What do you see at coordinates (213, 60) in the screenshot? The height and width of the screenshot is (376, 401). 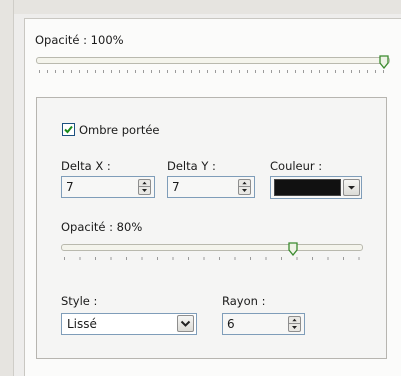 I see `opacity-slider-track` at bounding box center [213, 60].